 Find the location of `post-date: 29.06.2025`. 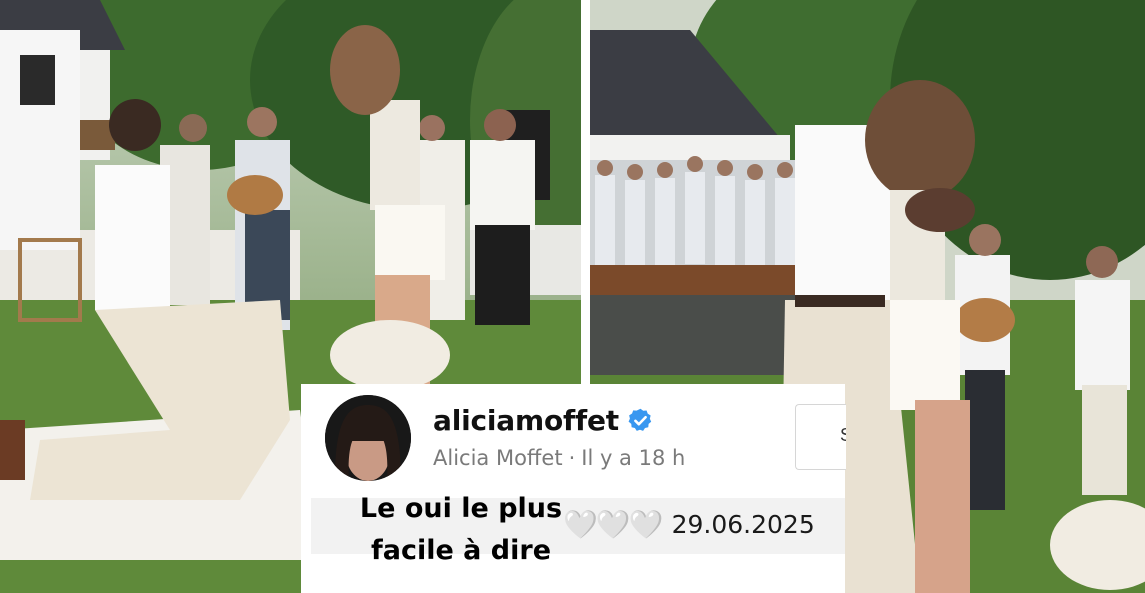

post-date: 29.06.2025 is located at coordinates (743, 524).